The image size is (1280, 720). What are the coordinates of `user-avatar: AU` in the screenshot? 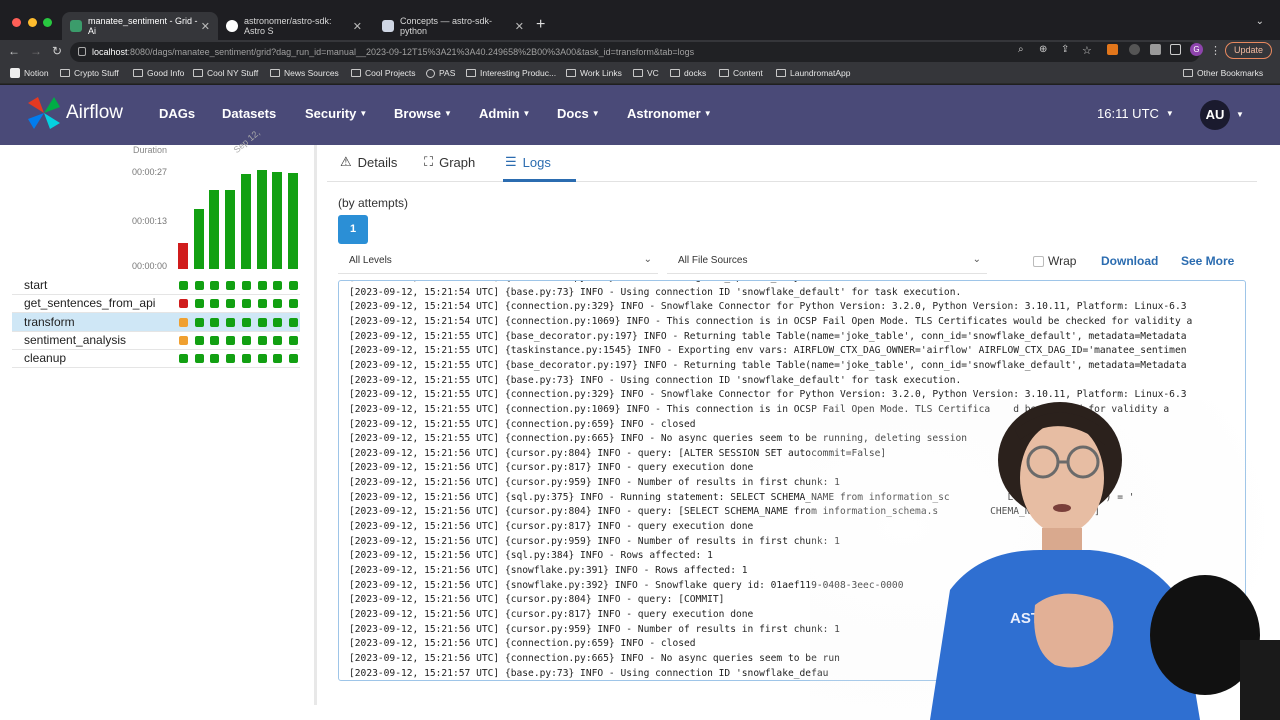 It's located at (1215, 115).